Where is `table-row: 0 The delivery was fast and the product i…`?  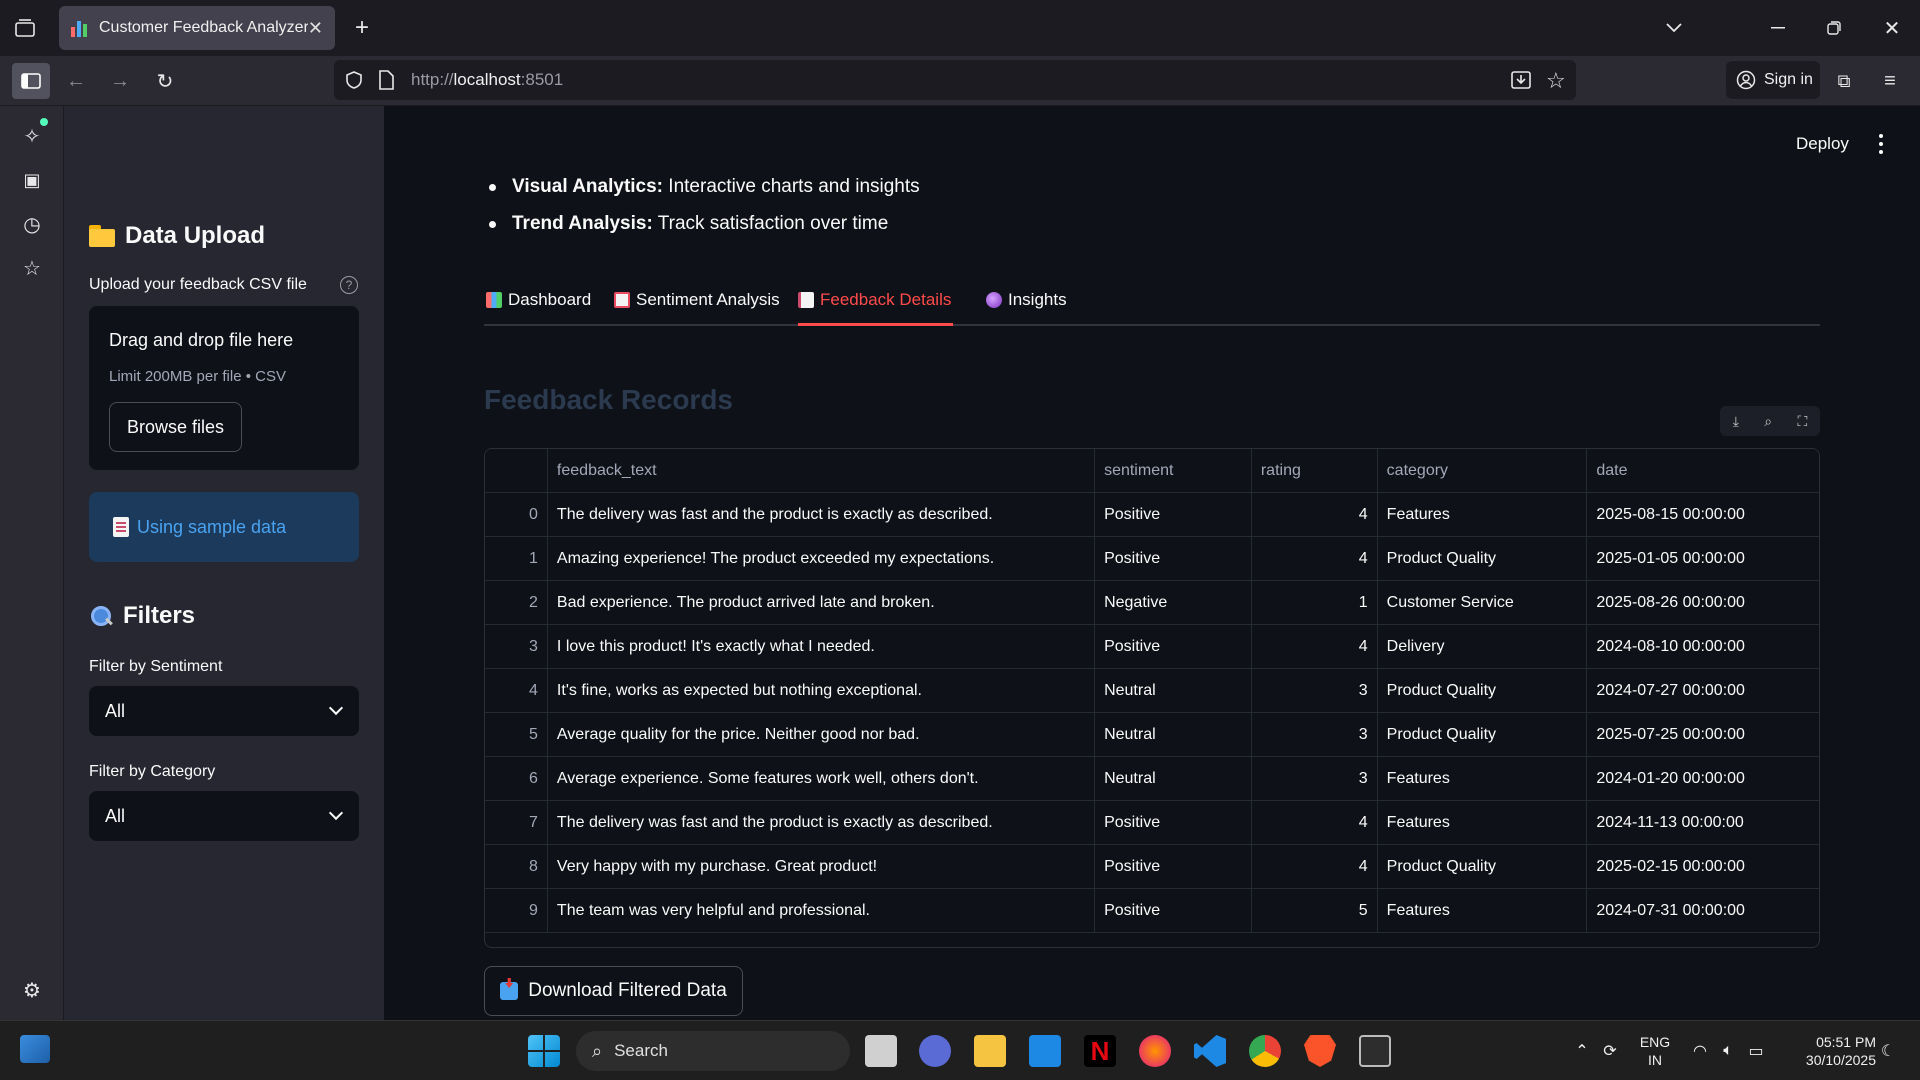 table-row: 0 The delivery was fast and the product i… is located at coordinates (1152, 515).